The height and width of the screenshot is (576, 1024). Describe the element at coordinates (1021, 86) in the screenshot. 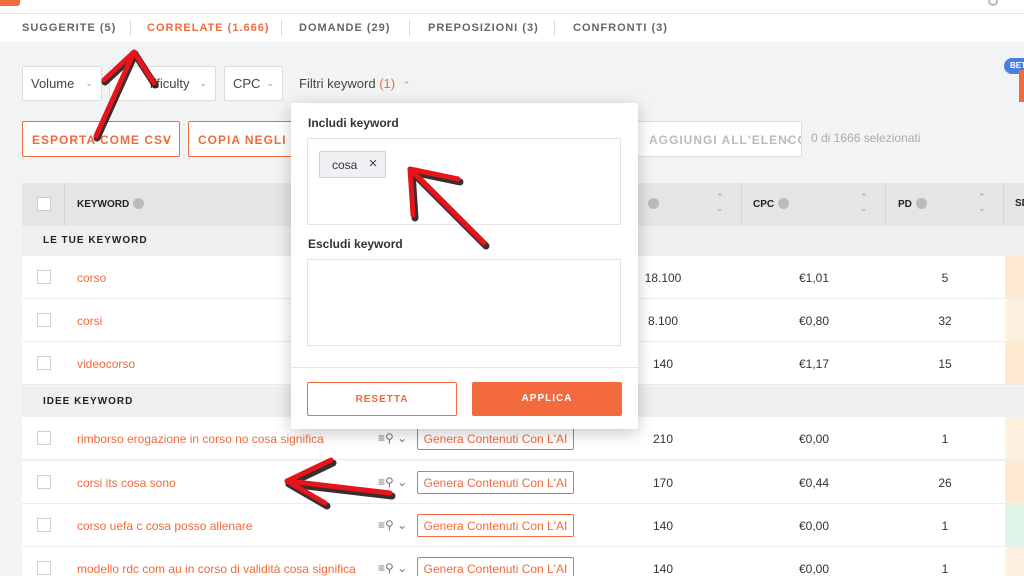

I see `side-action-button` at that location.